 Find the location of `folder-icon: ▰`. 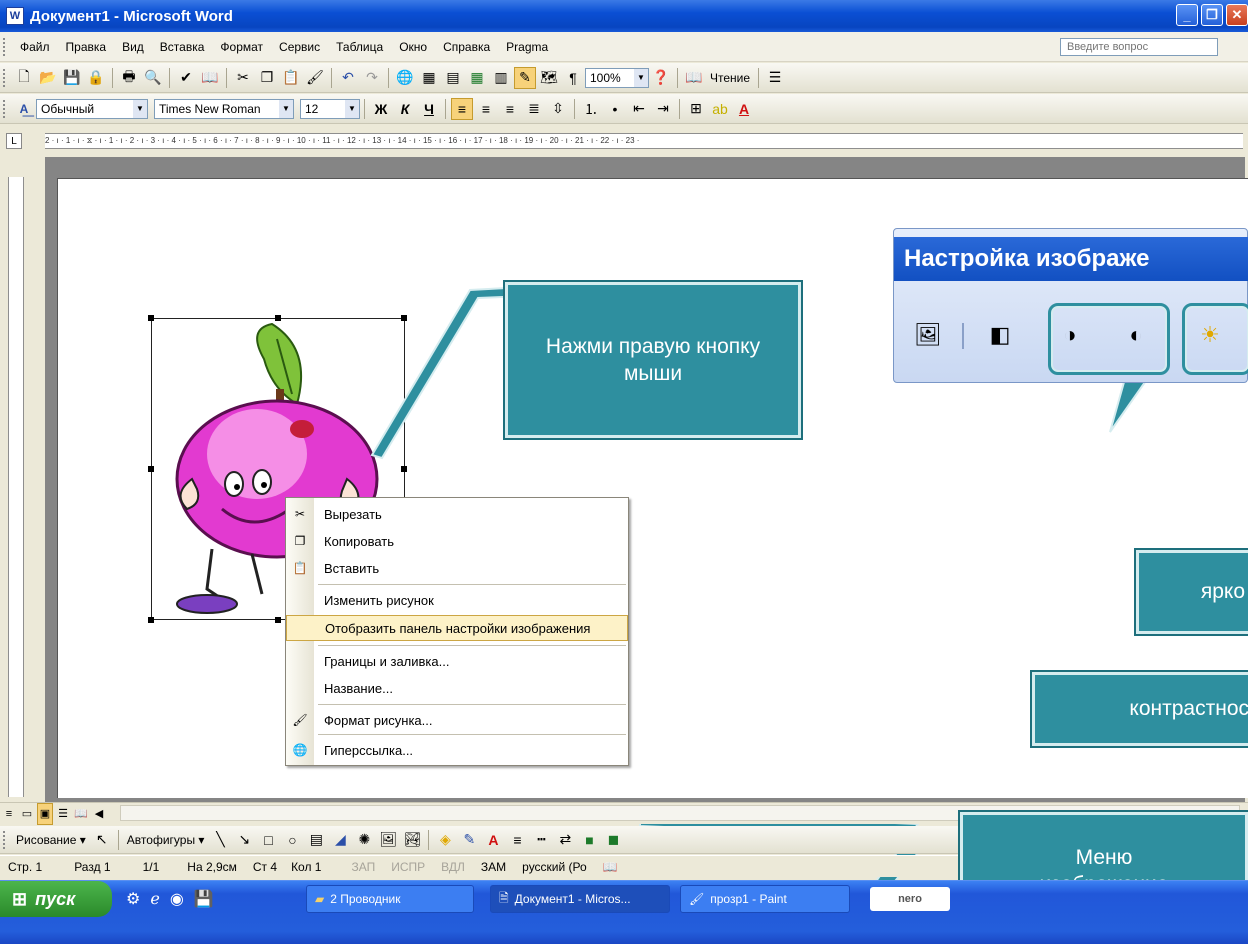

folder-icon: ▰ is located at coordinates (320, 899).